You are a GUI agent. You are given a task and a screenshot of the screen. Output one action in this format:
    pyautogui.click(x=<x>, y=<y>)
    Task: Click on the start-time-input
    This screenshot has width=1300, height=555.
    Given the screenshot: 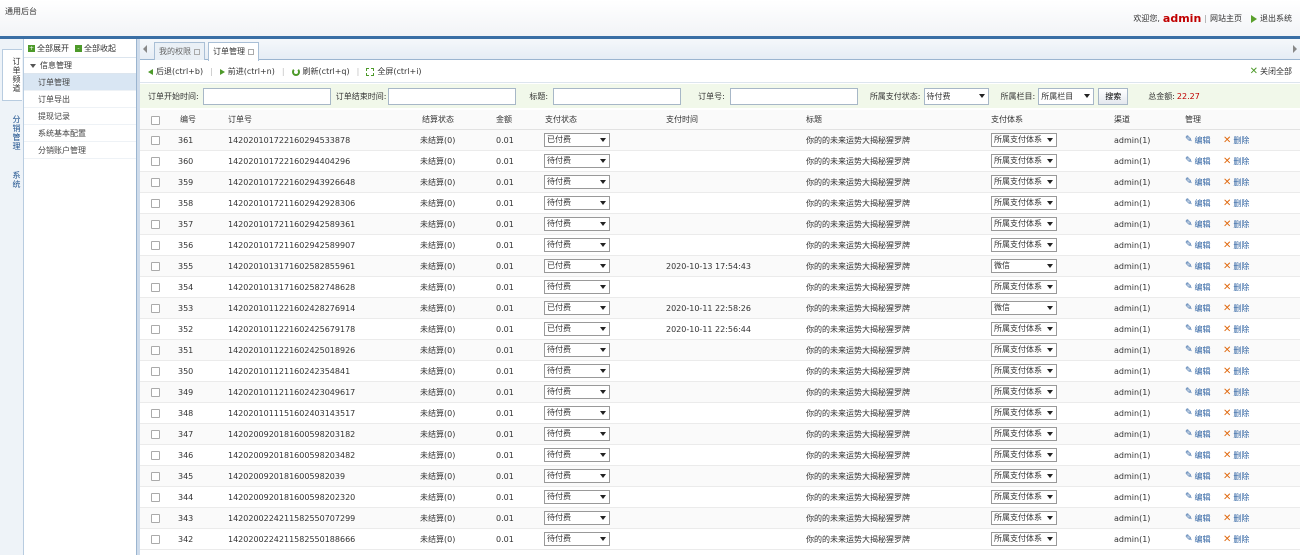 What is the action you would take?
    pyautogui.click(x=266, y=96)
    